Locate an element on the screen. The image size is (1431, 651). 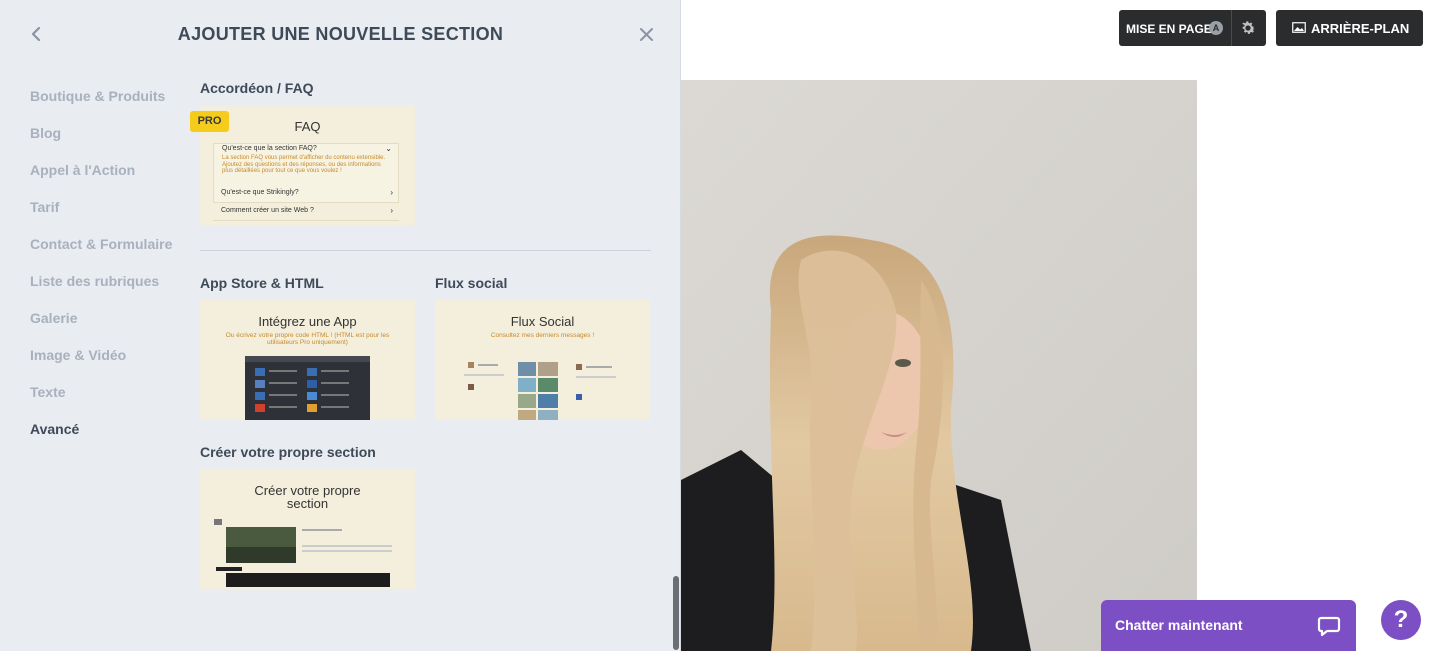
background-label: ARRIÈRE-PLAN is located at coordinates (1360, 28).